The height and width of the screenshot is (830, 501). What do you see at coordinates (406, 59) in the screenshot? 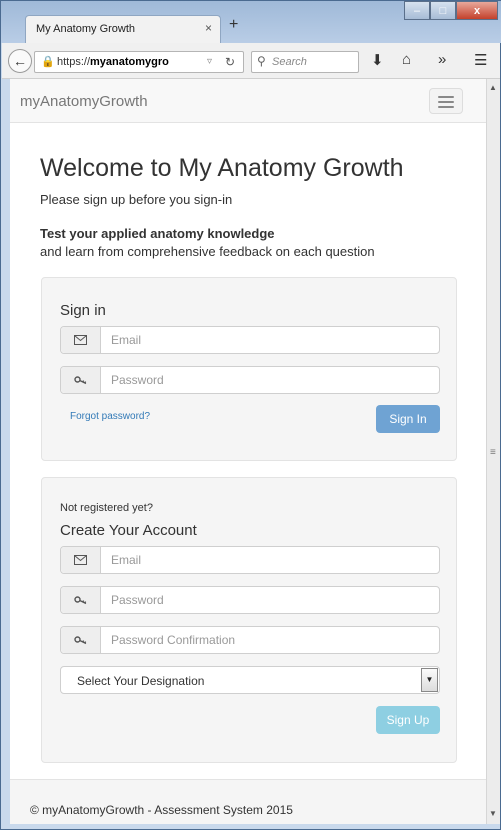
I see `home-icon: ⌂` at bounding box center [406, 59].